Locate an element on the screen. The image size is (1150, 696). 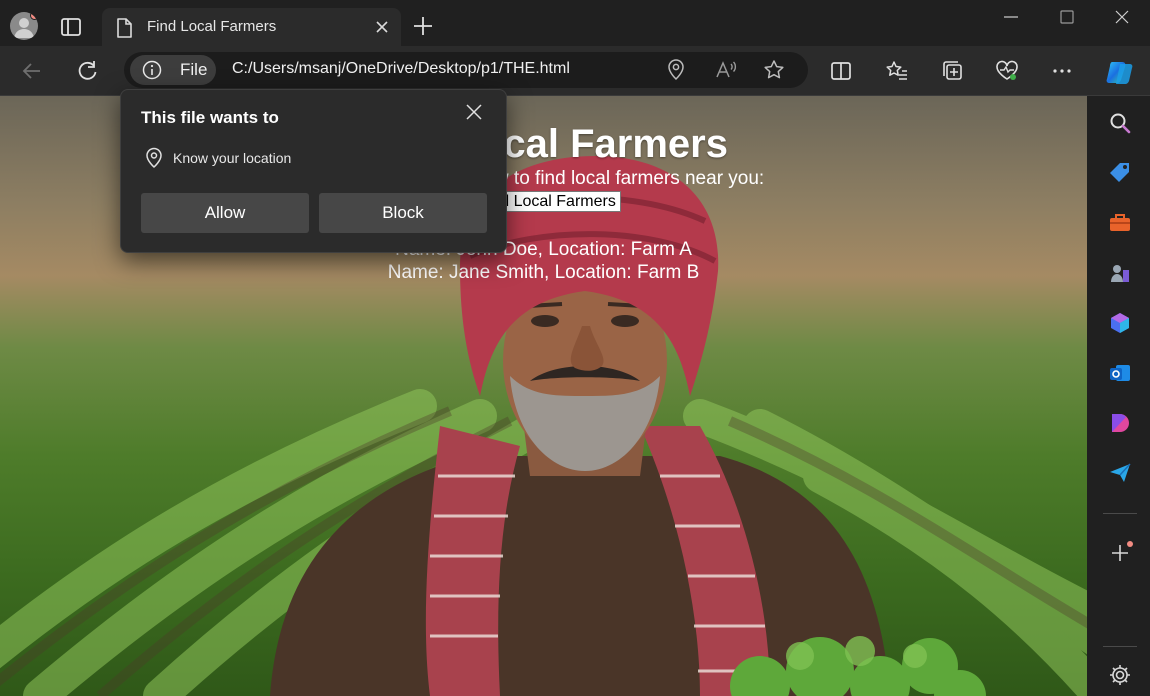
favorites-icon is located at coordinates (896, 70).